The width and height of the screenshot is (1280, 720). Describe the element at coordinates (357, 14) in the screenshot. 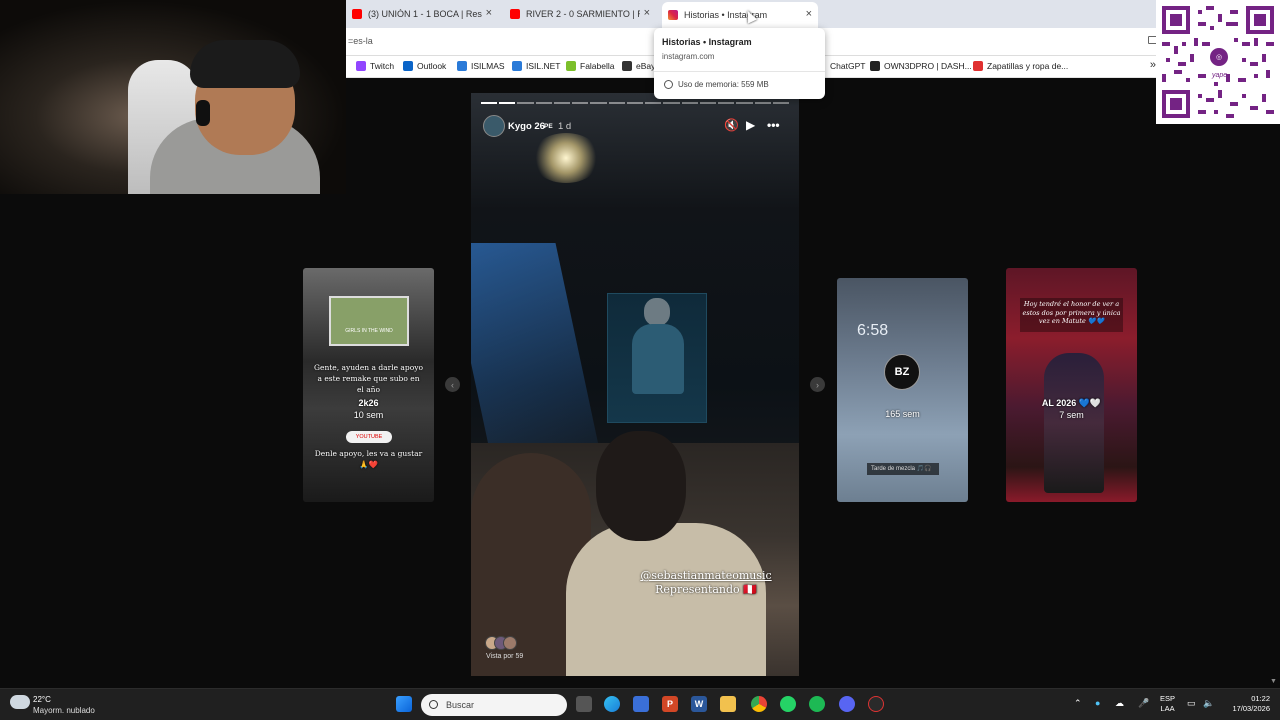

I see `youtube-icon` at that location.